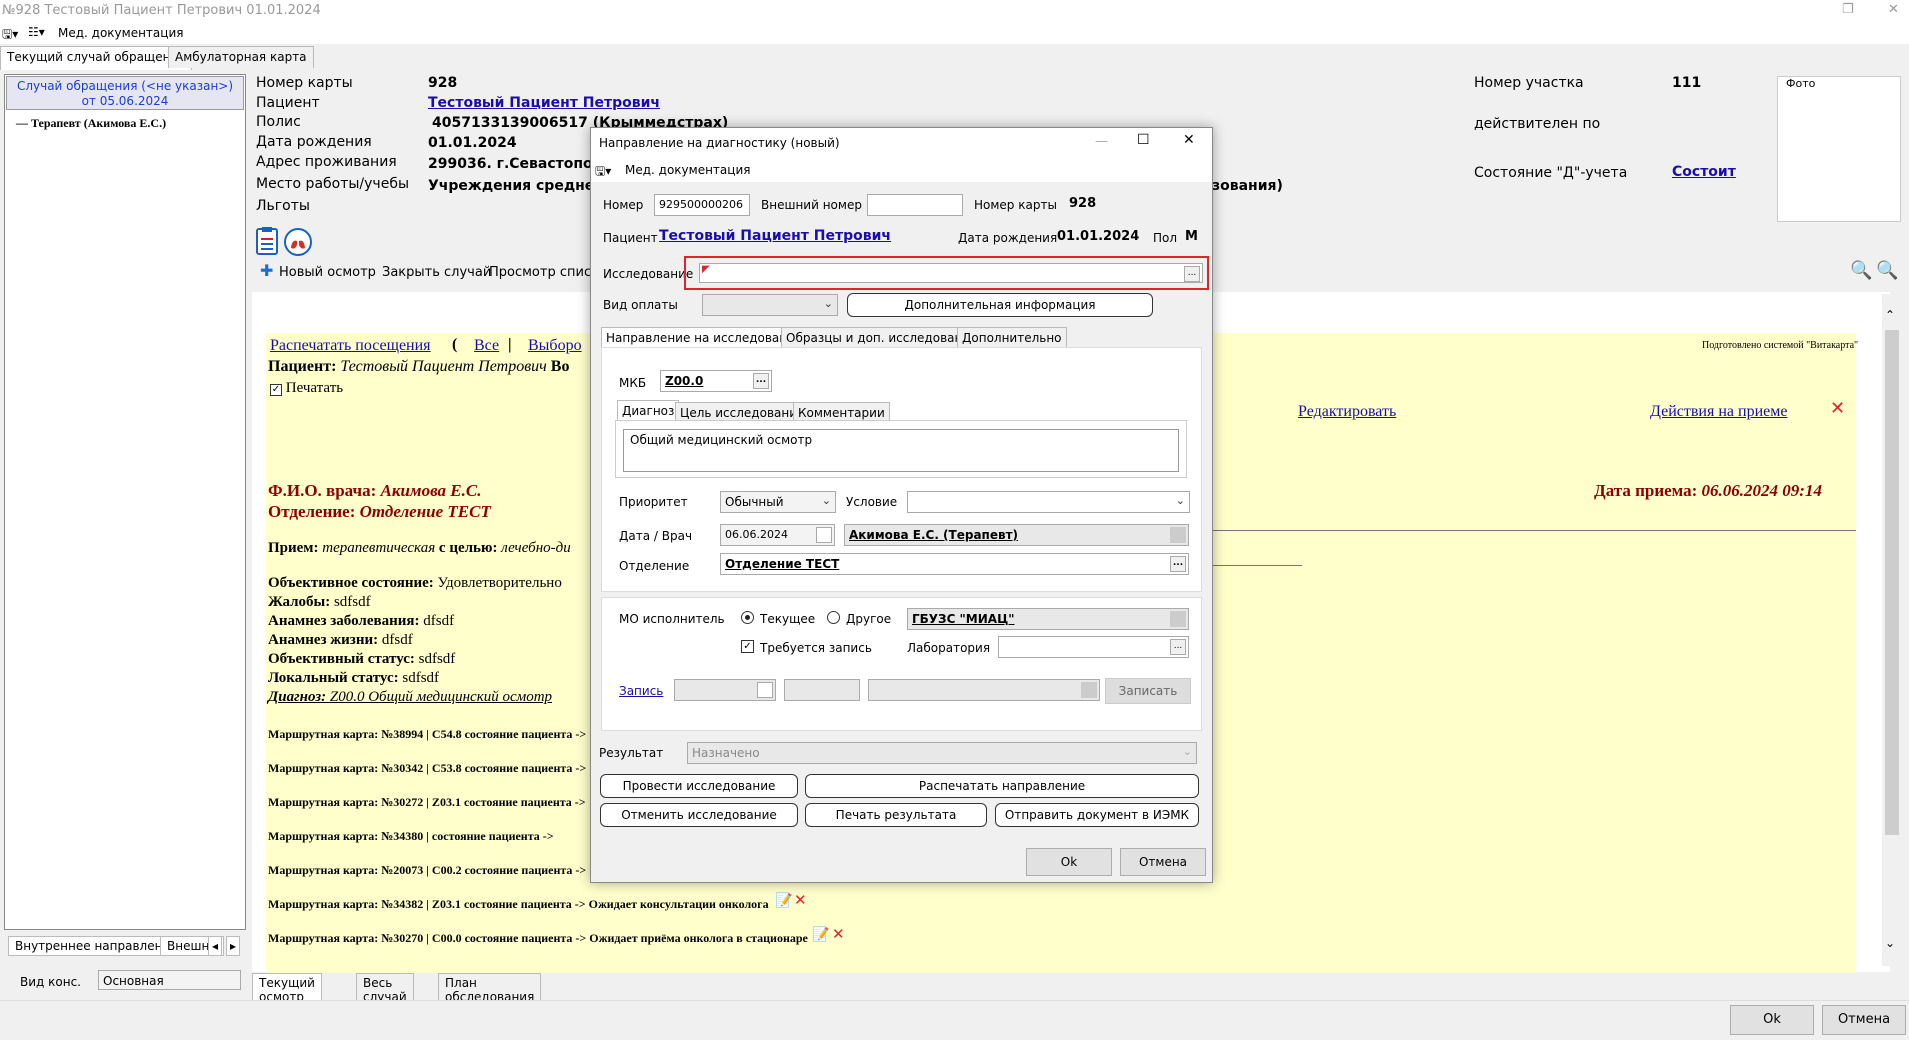 This screenshot has height=1040, width=1909. I want to click on area-value: 111, so click(1687, 83).